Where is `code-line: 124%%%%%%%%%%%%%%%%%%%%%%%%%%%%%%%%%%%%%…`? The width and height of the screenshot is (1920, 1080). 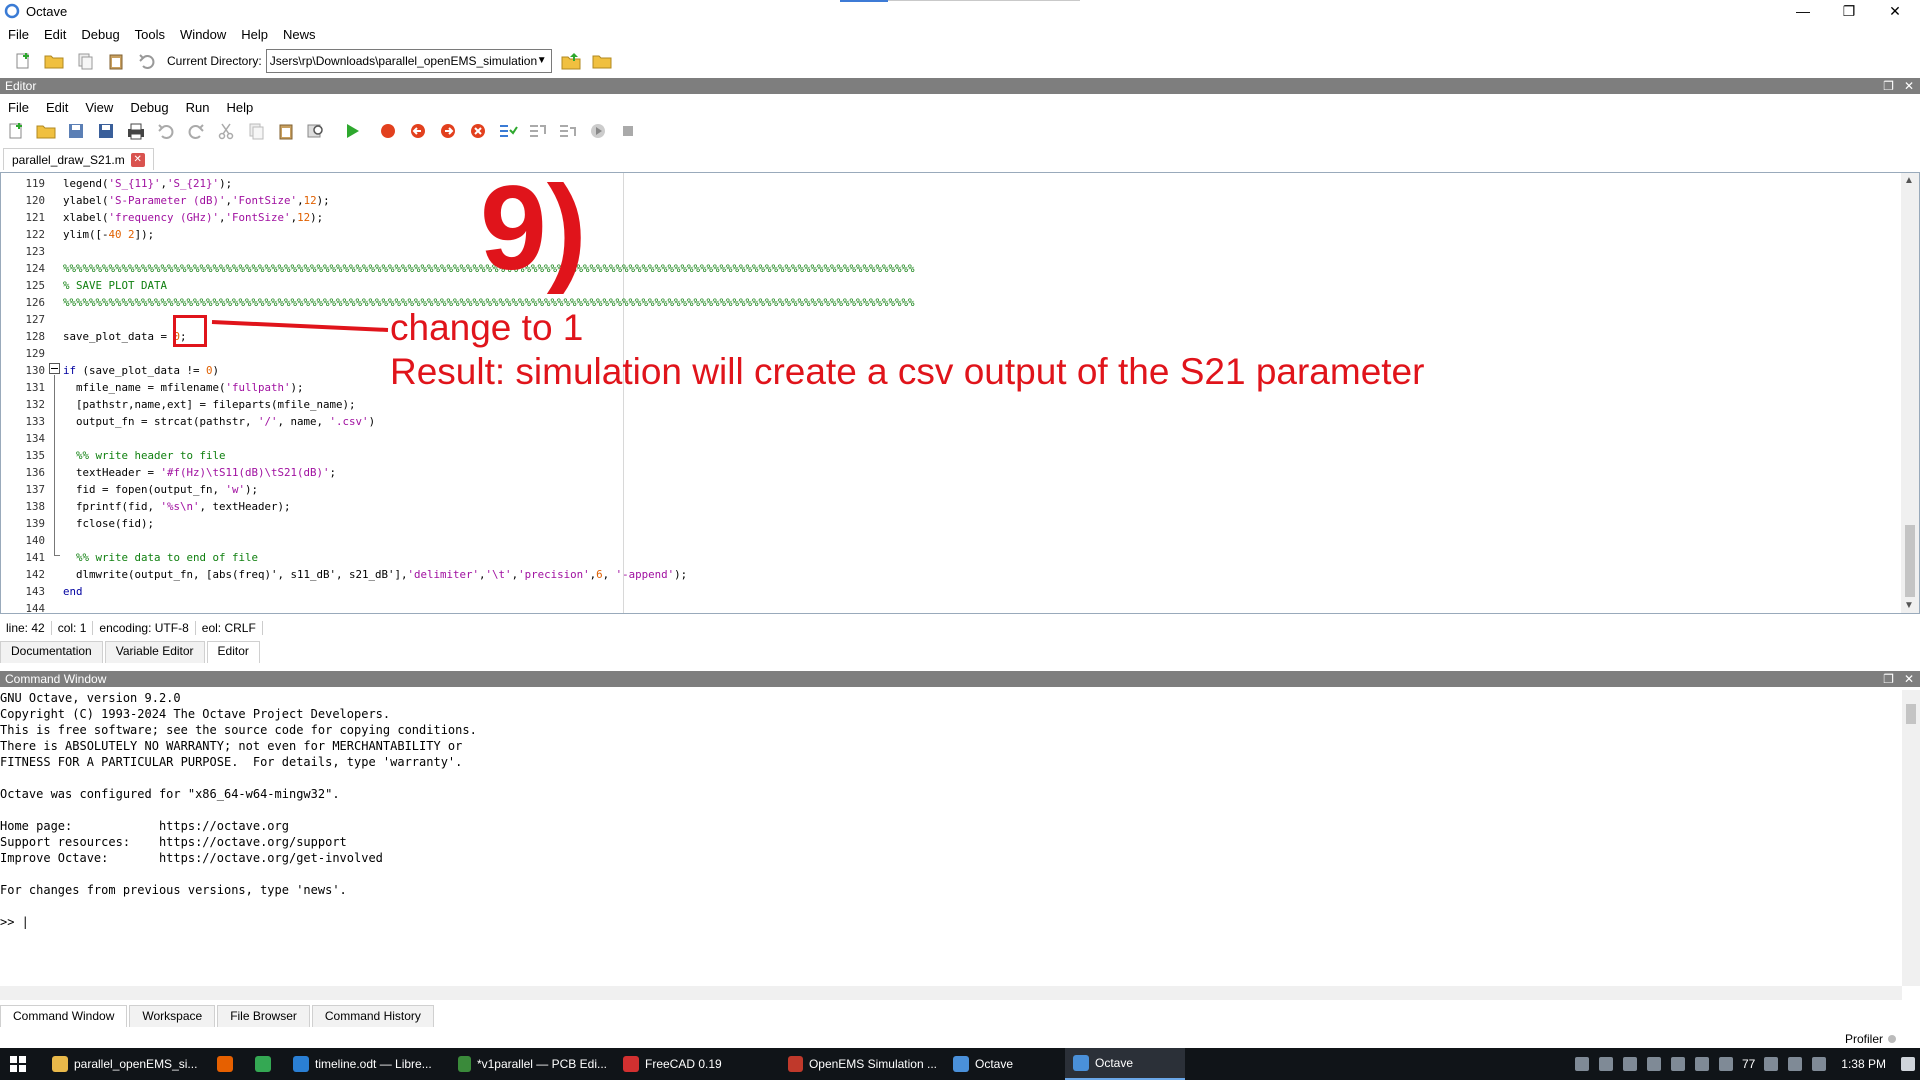
code-line: 124%%%%%%%%%%%%%%%%%%%%%%%%%%%%%%%%%%%%%… is located at coordinates (941, 268).